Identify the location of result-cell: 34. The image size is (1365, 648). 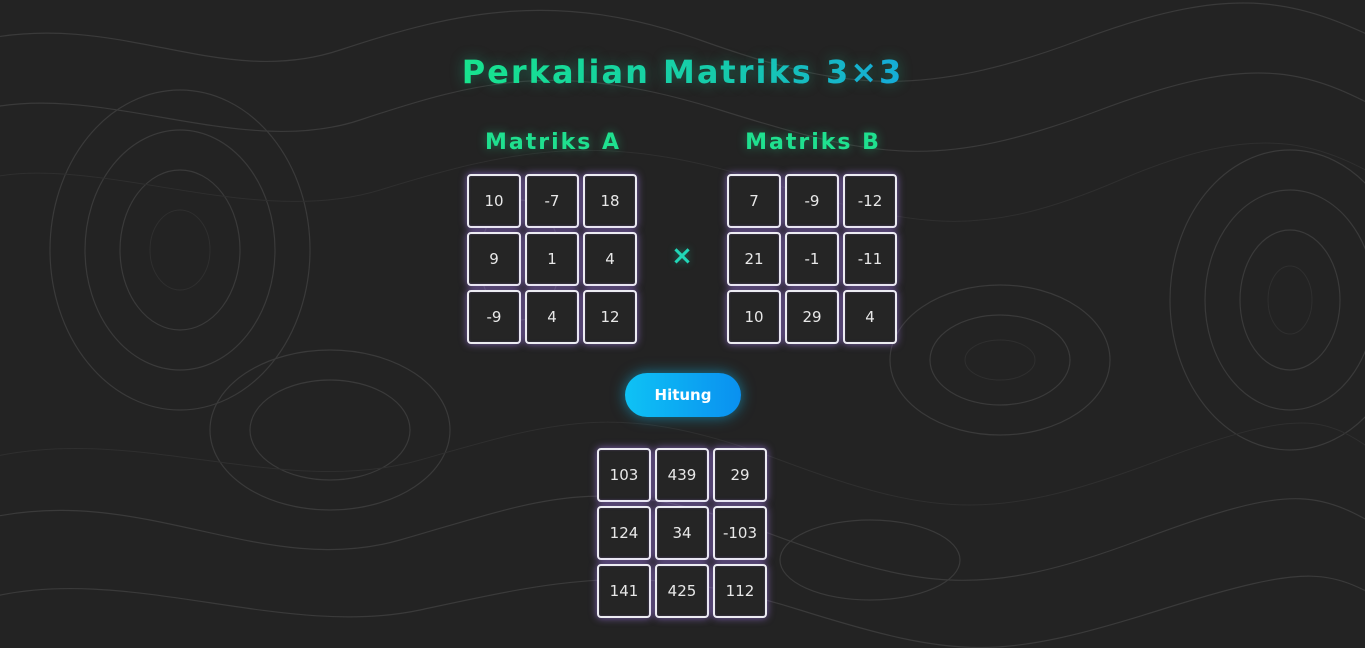
(682, 533).